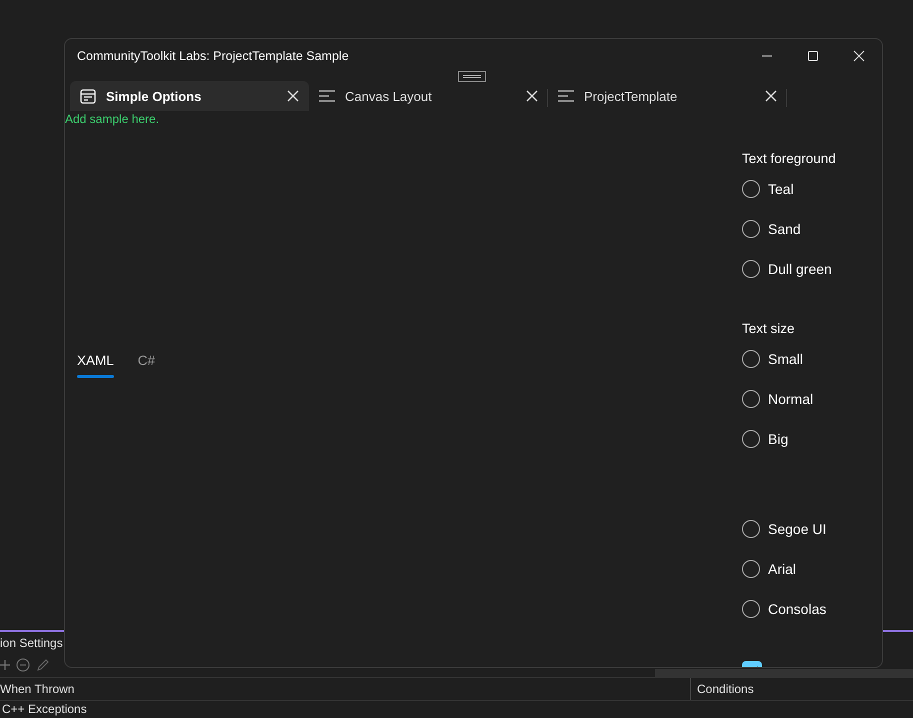 Image resolution: width=913 pixels, height=718 pixels. Describe the element at coordinates (812, 189) in the screenshot. I see `radio-option: Teal` at that location.